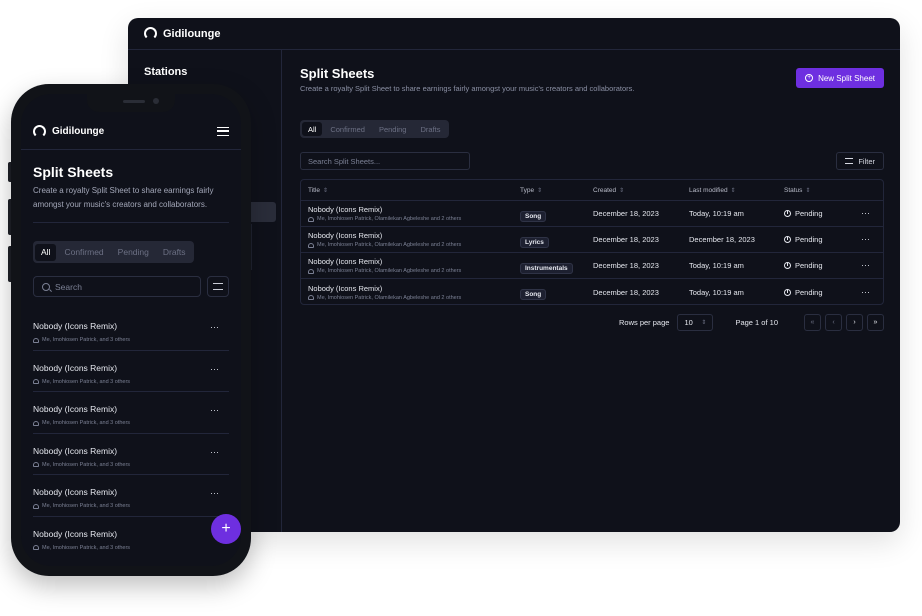 This screenshot has width=922, height=616. What do you see at coordinates (846, 78) in the screenshot?
I see `new-split-sheet-label: New Split Sheet` at bounding box center [846, 78].